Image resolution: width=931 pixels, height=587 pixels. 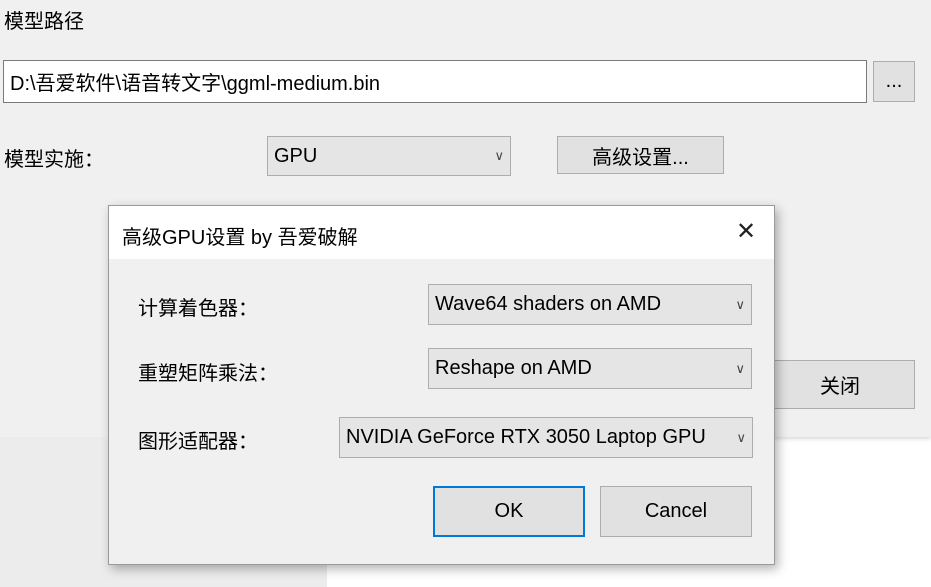 What do you see at coordinates (548, 304) in the screenshot?
I see `compute-shader-value: Wave64 shaders on AMD` at bounding box center [548, 304].